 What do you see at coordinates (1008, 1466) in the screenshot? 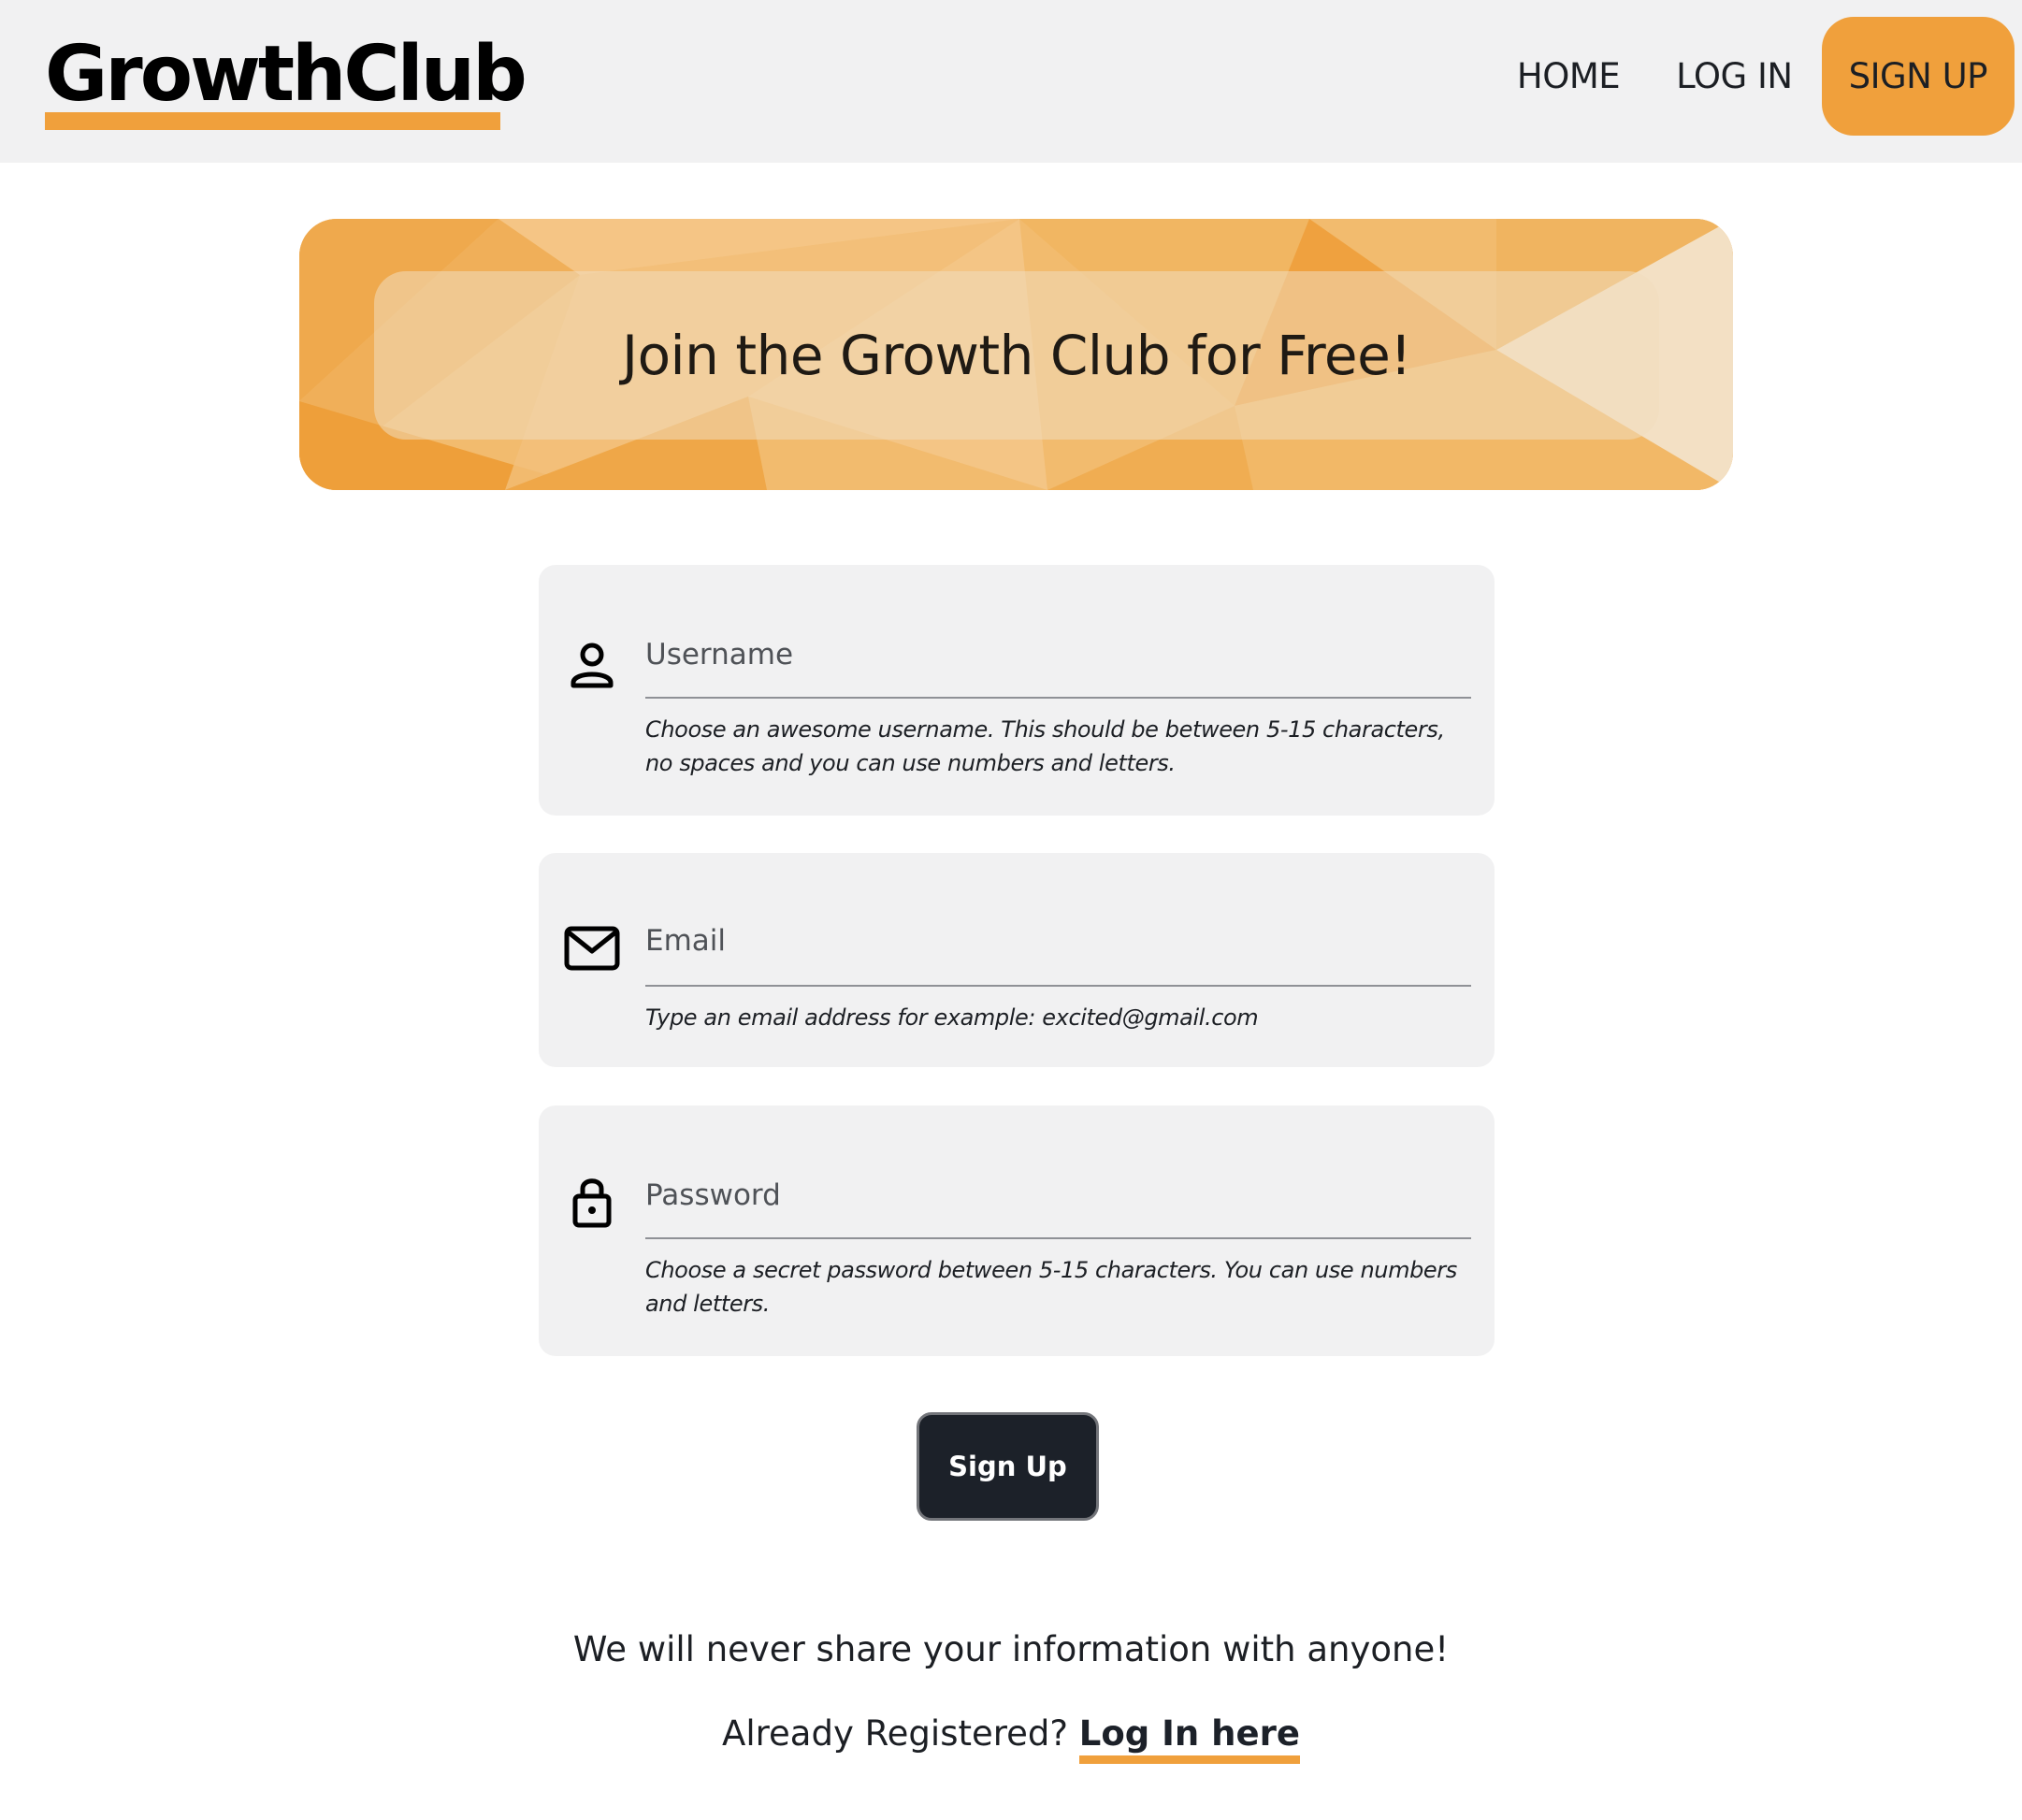
I see `signup-submit-button: Sign Up` at bounding box center [1008, 1466].